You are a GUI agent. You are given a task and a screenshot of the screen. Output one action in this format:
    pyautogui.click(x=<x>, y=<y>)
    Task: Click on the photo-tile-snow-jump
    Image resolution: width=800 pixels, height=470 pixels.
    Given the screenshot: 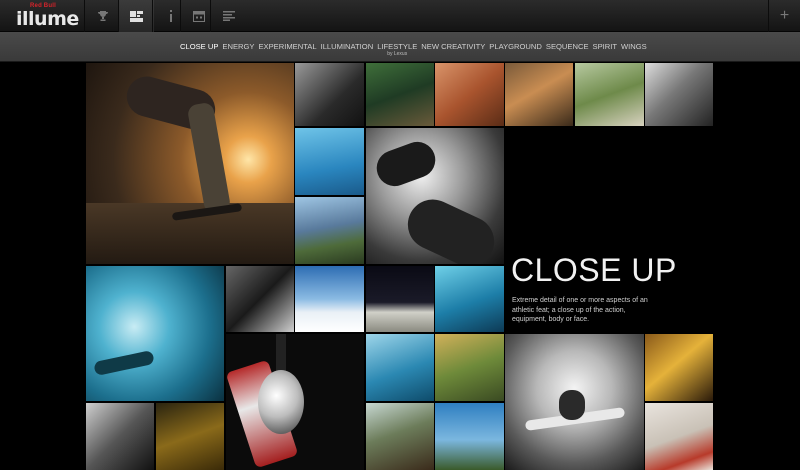 What is the action you would take?
    pyautogui.click(x=329, y=299)
    